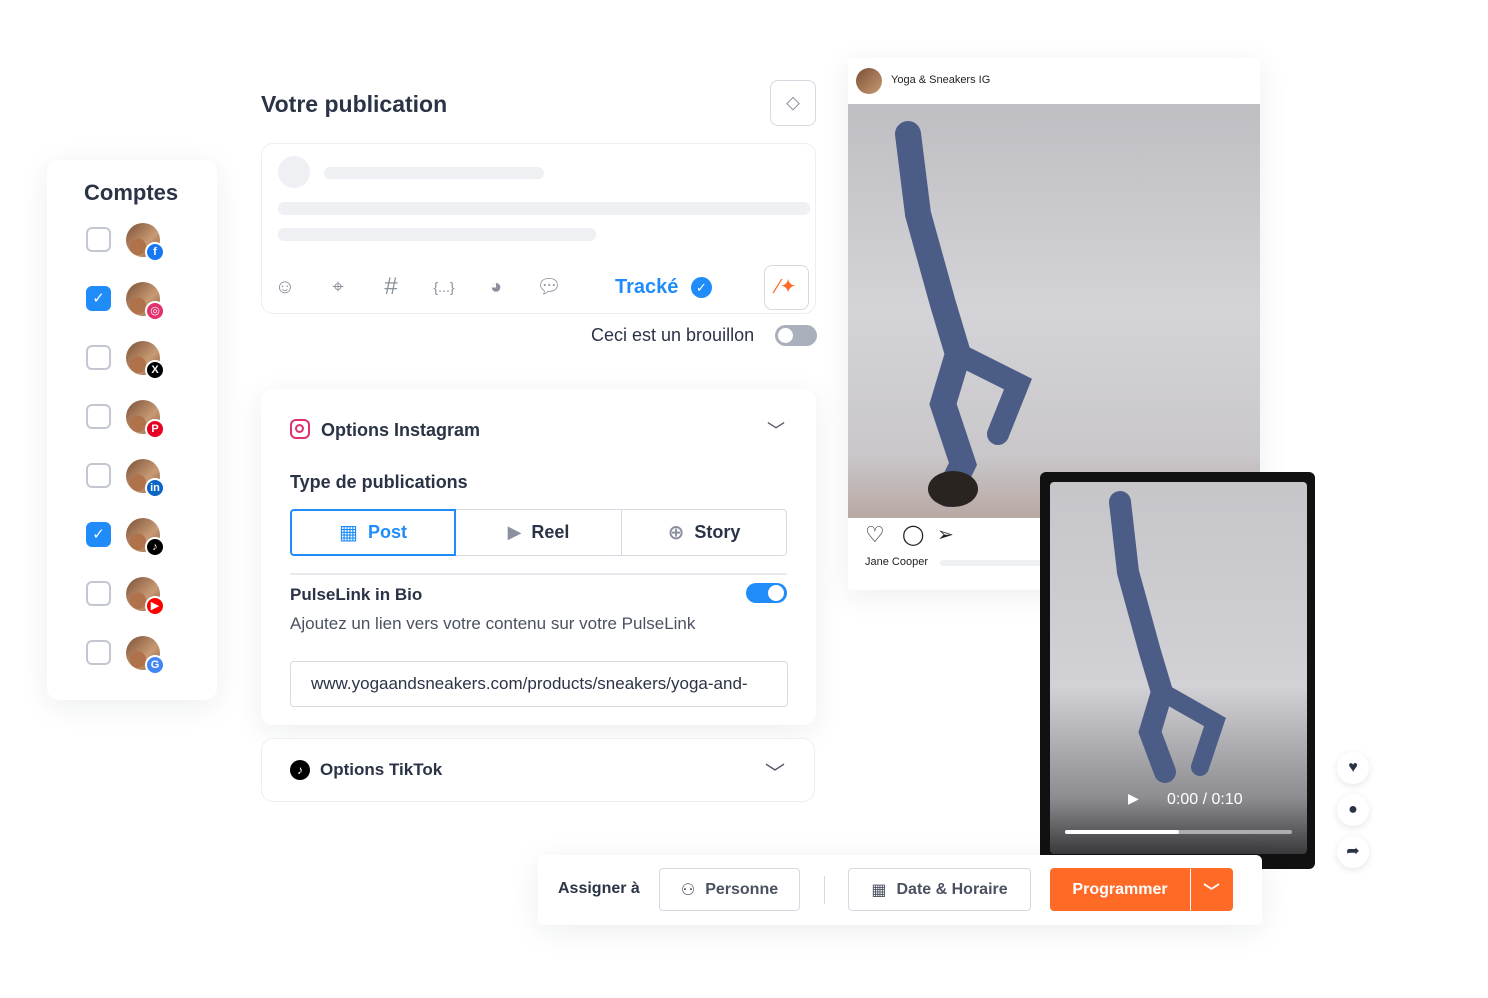 This screenshot has height=998, width=1488. What do you see at coordinates (354, 104) in the screenshot?
I see `page-title: Votre publication` at bounding box center [354, 104].